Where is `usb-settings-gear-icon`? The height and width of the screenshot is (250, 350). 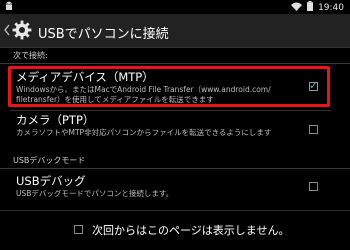
usb-settings-gear-icon is located at coordinates (22, 30).